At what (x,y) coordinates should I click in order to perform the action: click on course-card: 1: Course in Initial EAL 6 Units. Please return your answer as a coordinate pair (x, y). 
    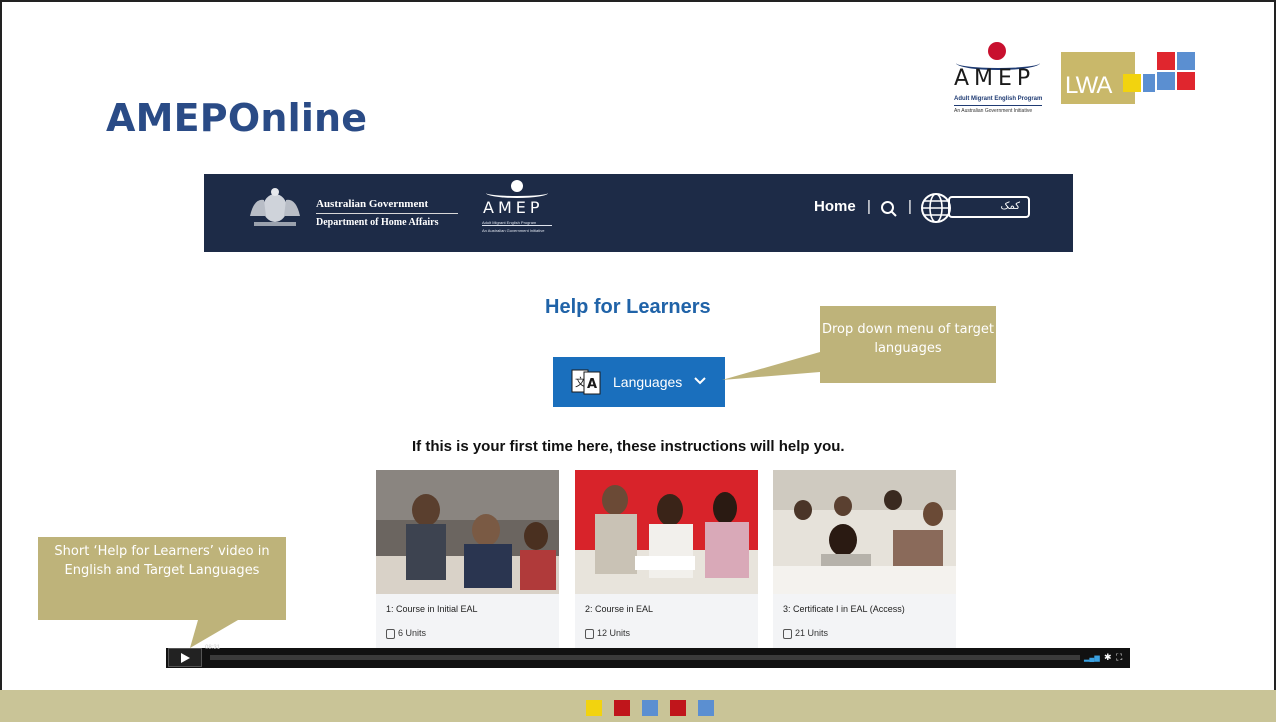
    Looking at the image, I should click on (467, 560).